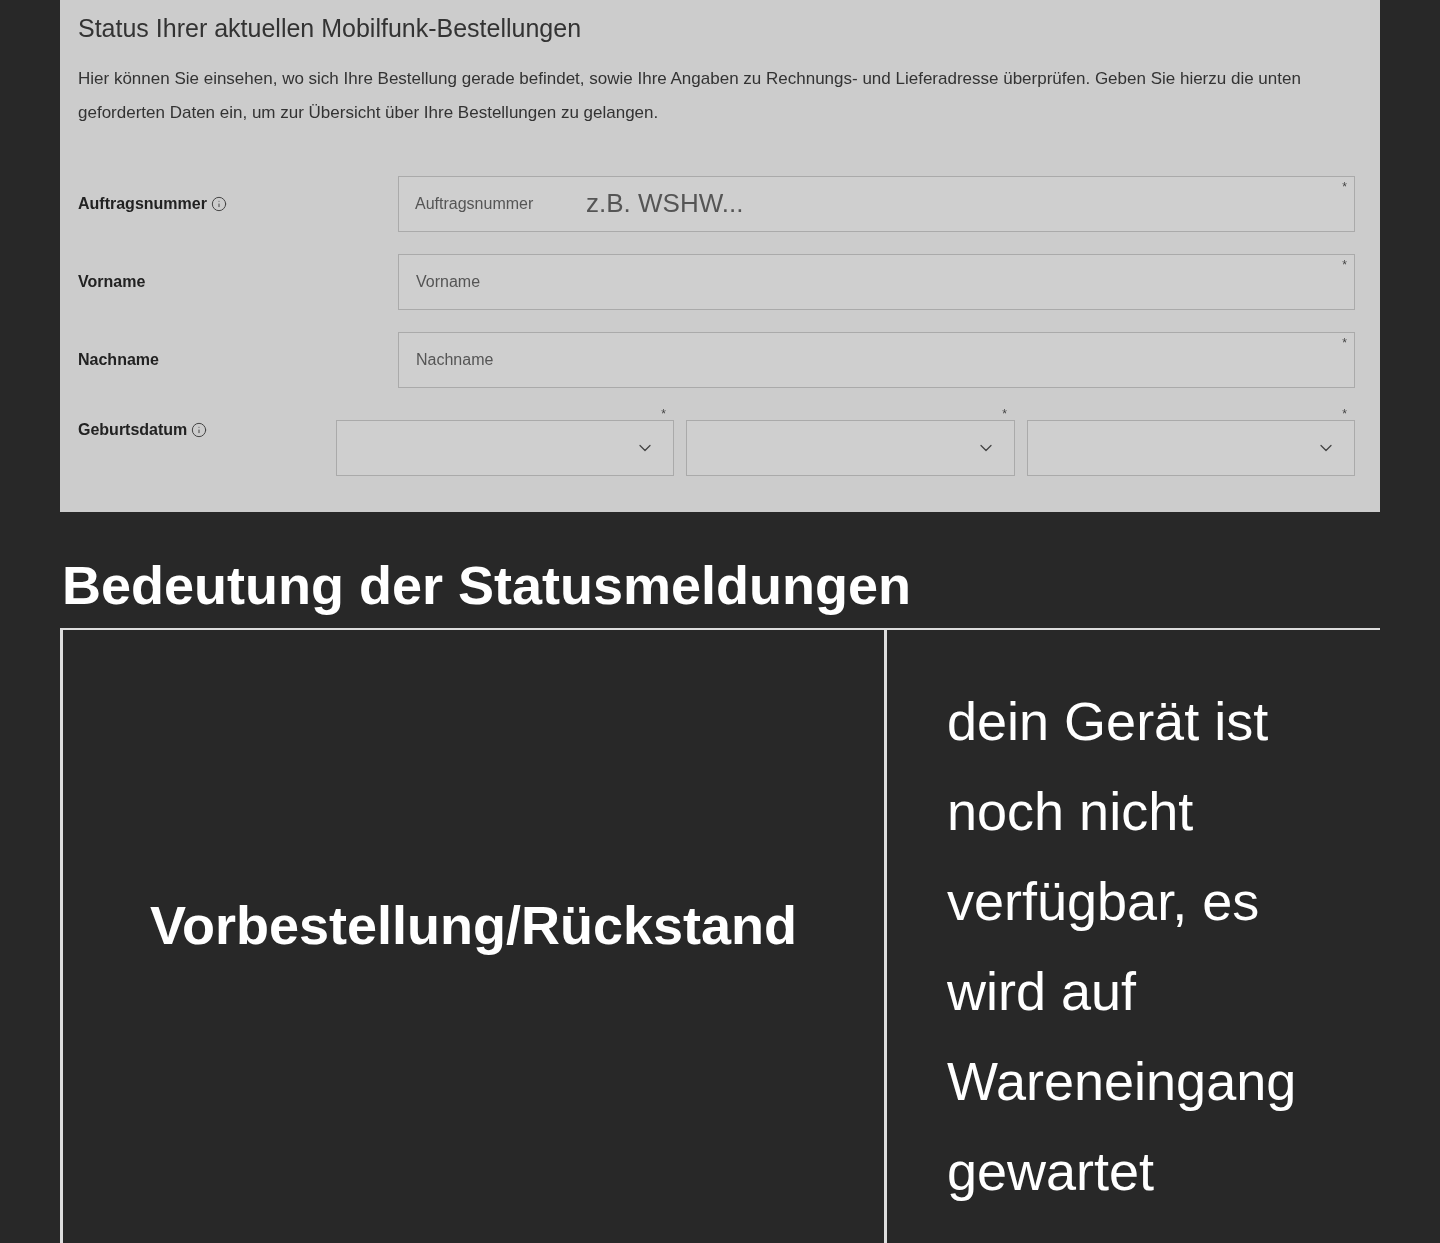 The image size is (1440, 1243). Describe the element at coordinates (473, 925) in the screenshot. I see `status-name: Vorbestellung/Rückstand` at that location.